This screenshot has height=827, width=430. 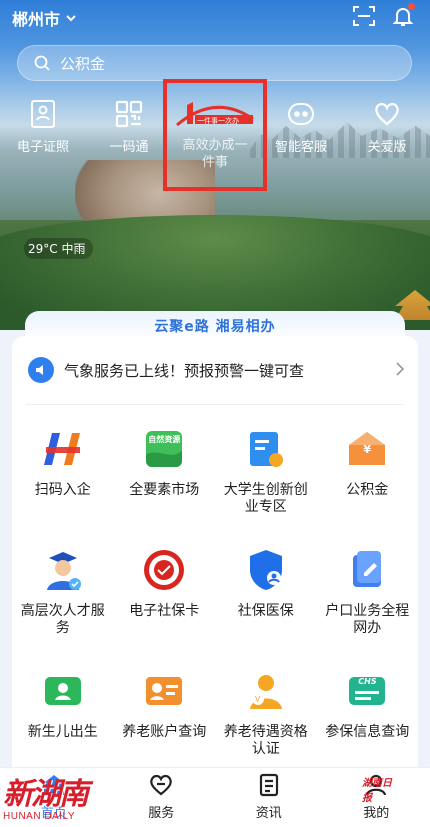 I want to click on service-label: 养老待遇资格认证, so click(x=265, y=740).